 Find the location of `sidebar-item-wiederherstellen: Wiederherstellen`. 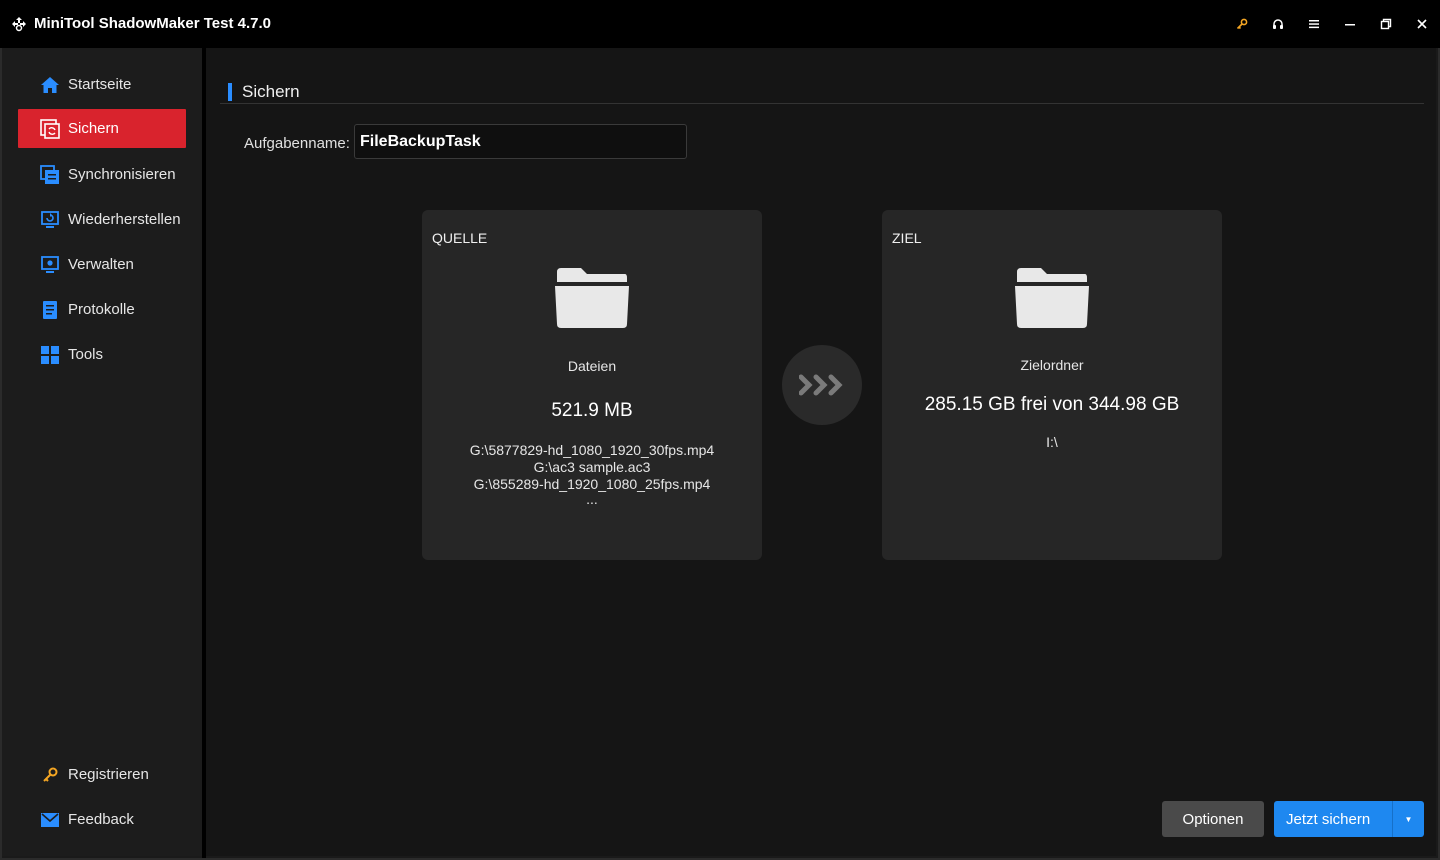

sidebar-item-wiederherstellen: Wiederherstellen is located at coordinates (102, 219).